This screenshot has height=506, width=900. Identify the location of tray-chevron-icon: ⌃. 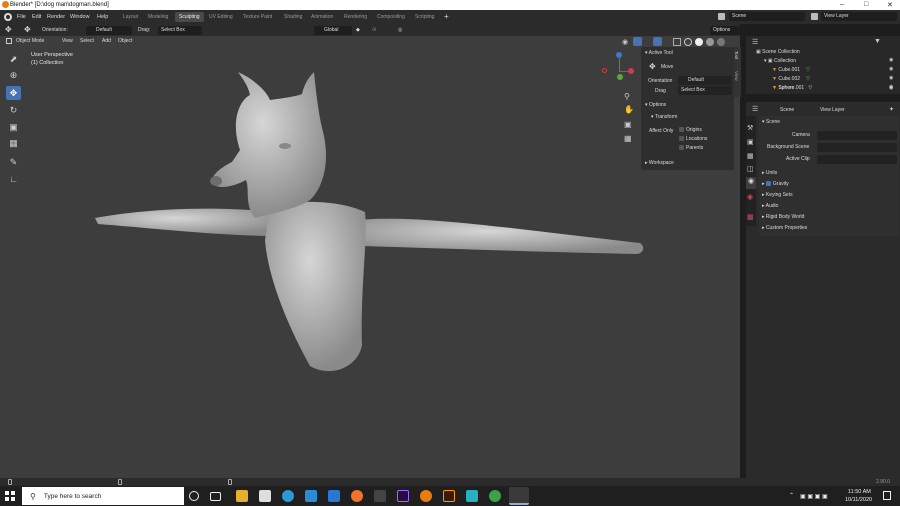
(791, 495).